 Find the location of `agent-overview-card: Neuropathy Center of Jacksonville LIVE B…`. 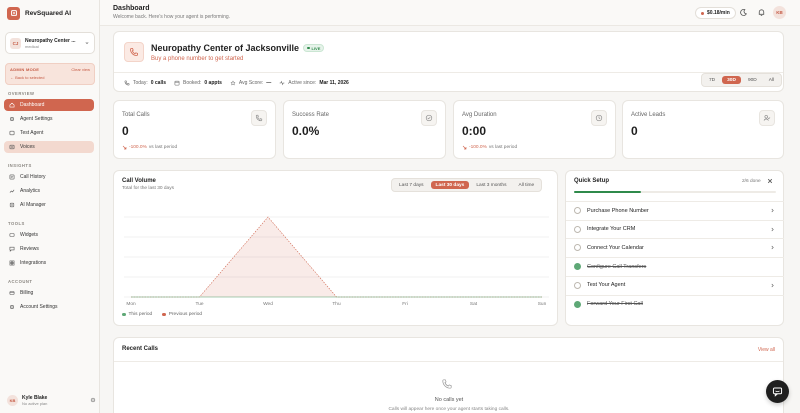

agent-overview-card: Neuropathy Center of Jacksonville LIVE B… is located at coordinates (448, 61).